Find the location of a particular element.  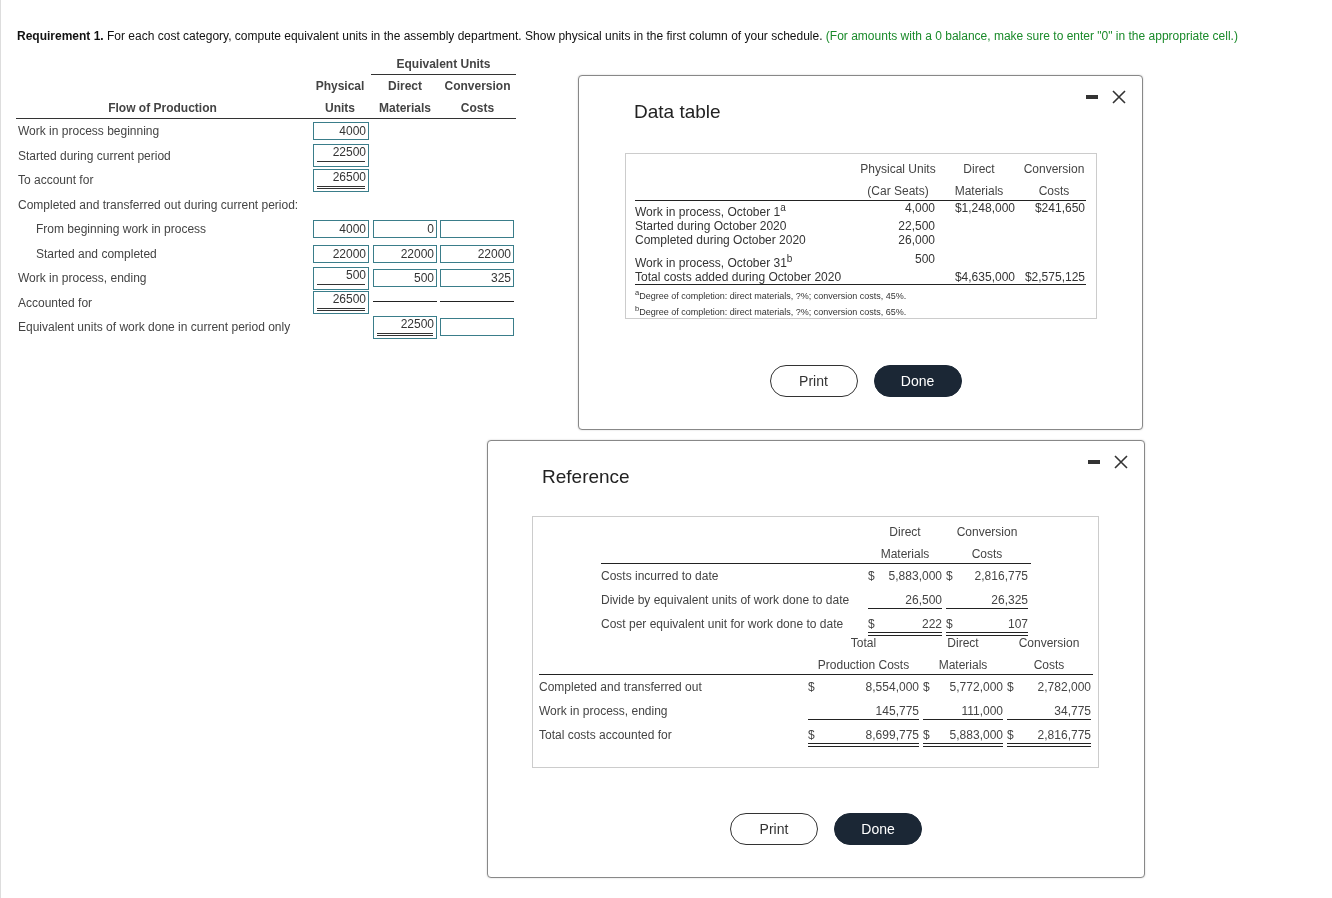

row-label: Work in process, October 1$^{a}$ is located at coordinates (710, 212).